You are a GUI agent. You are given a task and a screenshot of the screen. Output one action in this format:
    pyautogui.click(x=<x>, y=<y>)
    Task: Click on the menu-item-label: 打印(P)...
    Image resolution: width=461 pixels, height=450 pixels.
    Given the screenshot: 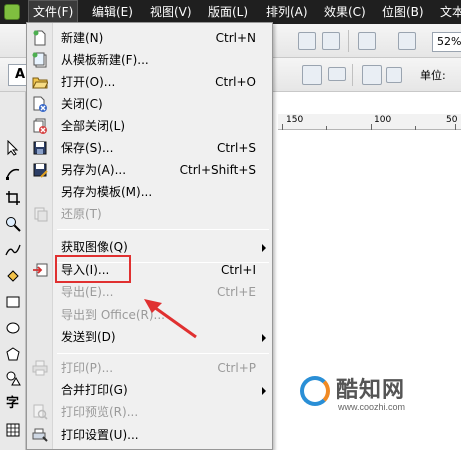 What is the action you would take?
    pyautogui.click(x=87, y=368)
    